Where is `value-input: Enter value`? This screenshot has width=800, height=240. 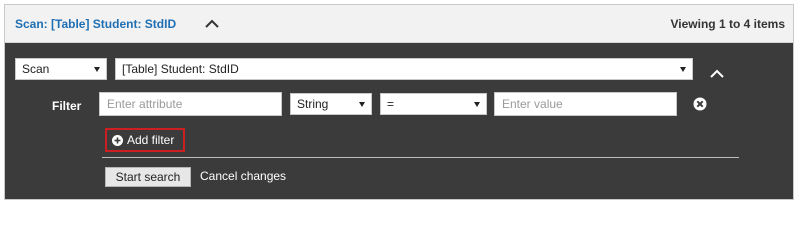 value-input: Enter value is located at coordinates (585, 104).